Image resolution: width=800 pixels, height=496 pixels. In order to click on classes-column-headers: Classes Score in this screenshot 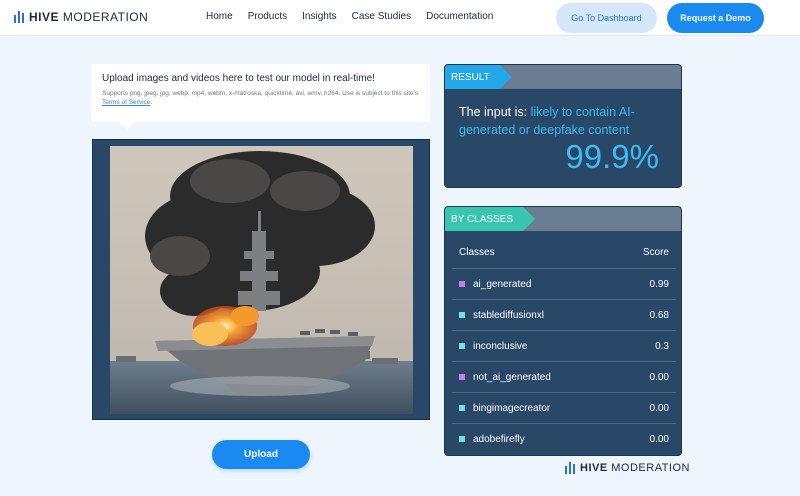, I will do `click(564, 252)`.